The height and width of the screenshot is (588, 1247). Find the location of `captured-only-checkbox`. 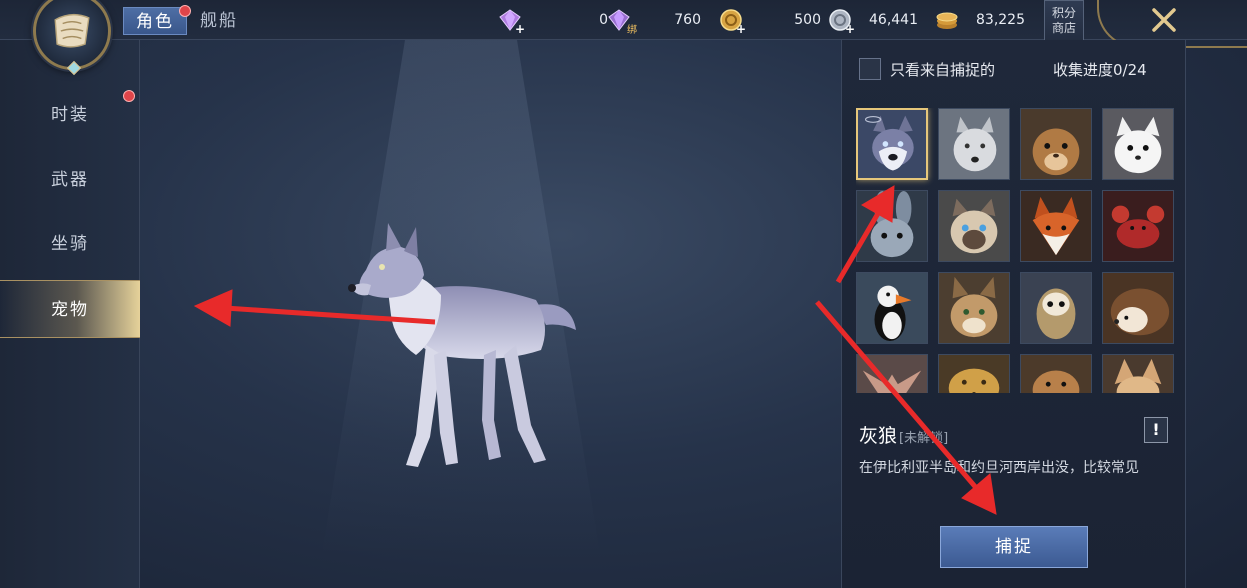

captured-only-checkbox is located at coordinates (870, 69).